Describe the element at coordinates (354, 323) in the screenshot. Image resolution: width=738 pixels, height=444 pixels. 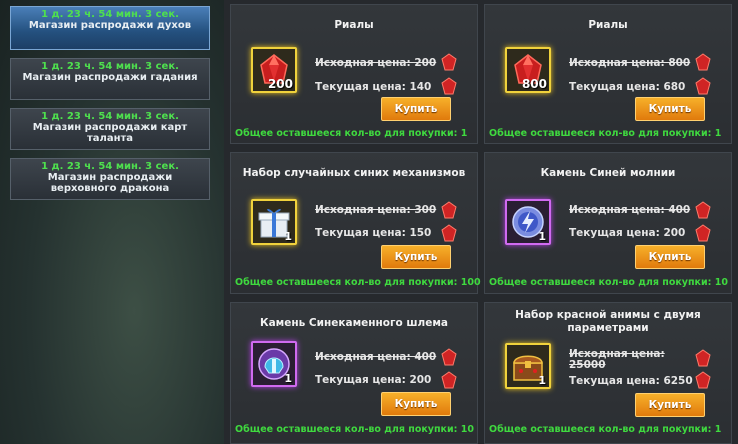
I see `item-title: Камень Синекаменного шлема` at that location.